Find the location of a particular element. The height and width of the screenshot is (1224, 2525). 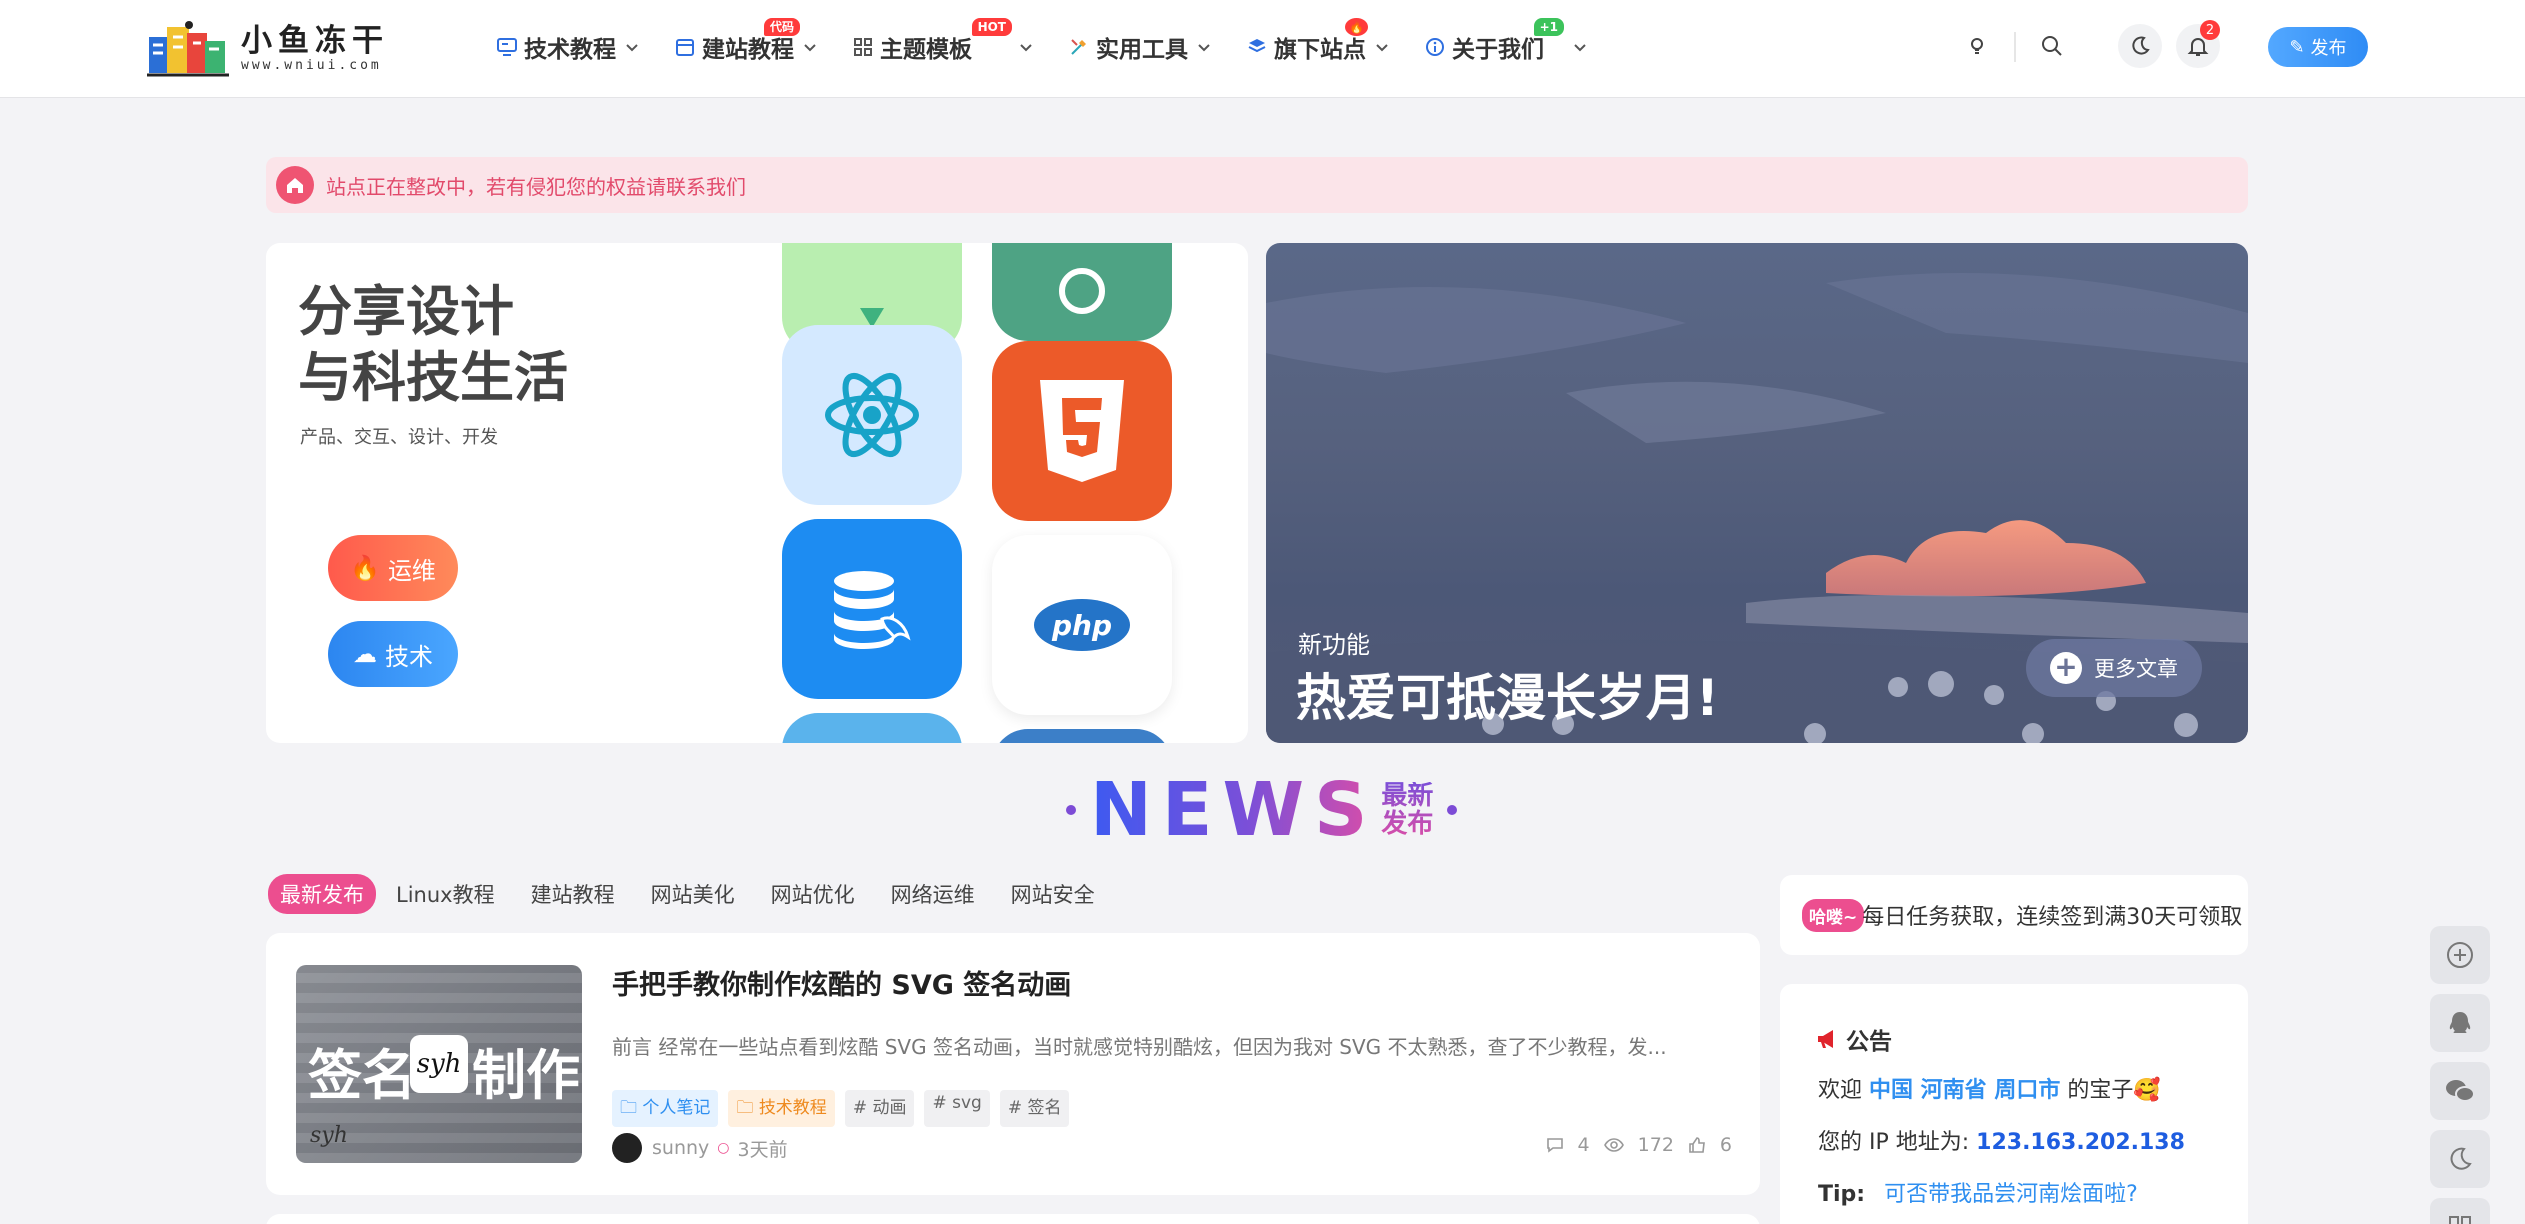

news-word: NEWS is located at coordinates (1234, 810).